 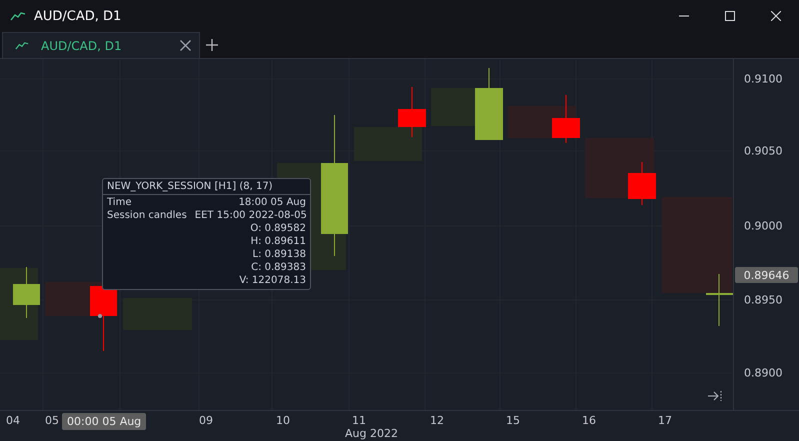 What do you see at coordinates (278, 241) in the screenshot?
I see `tooltip-value: H: 0.89611` at bounding box center [278, 241].